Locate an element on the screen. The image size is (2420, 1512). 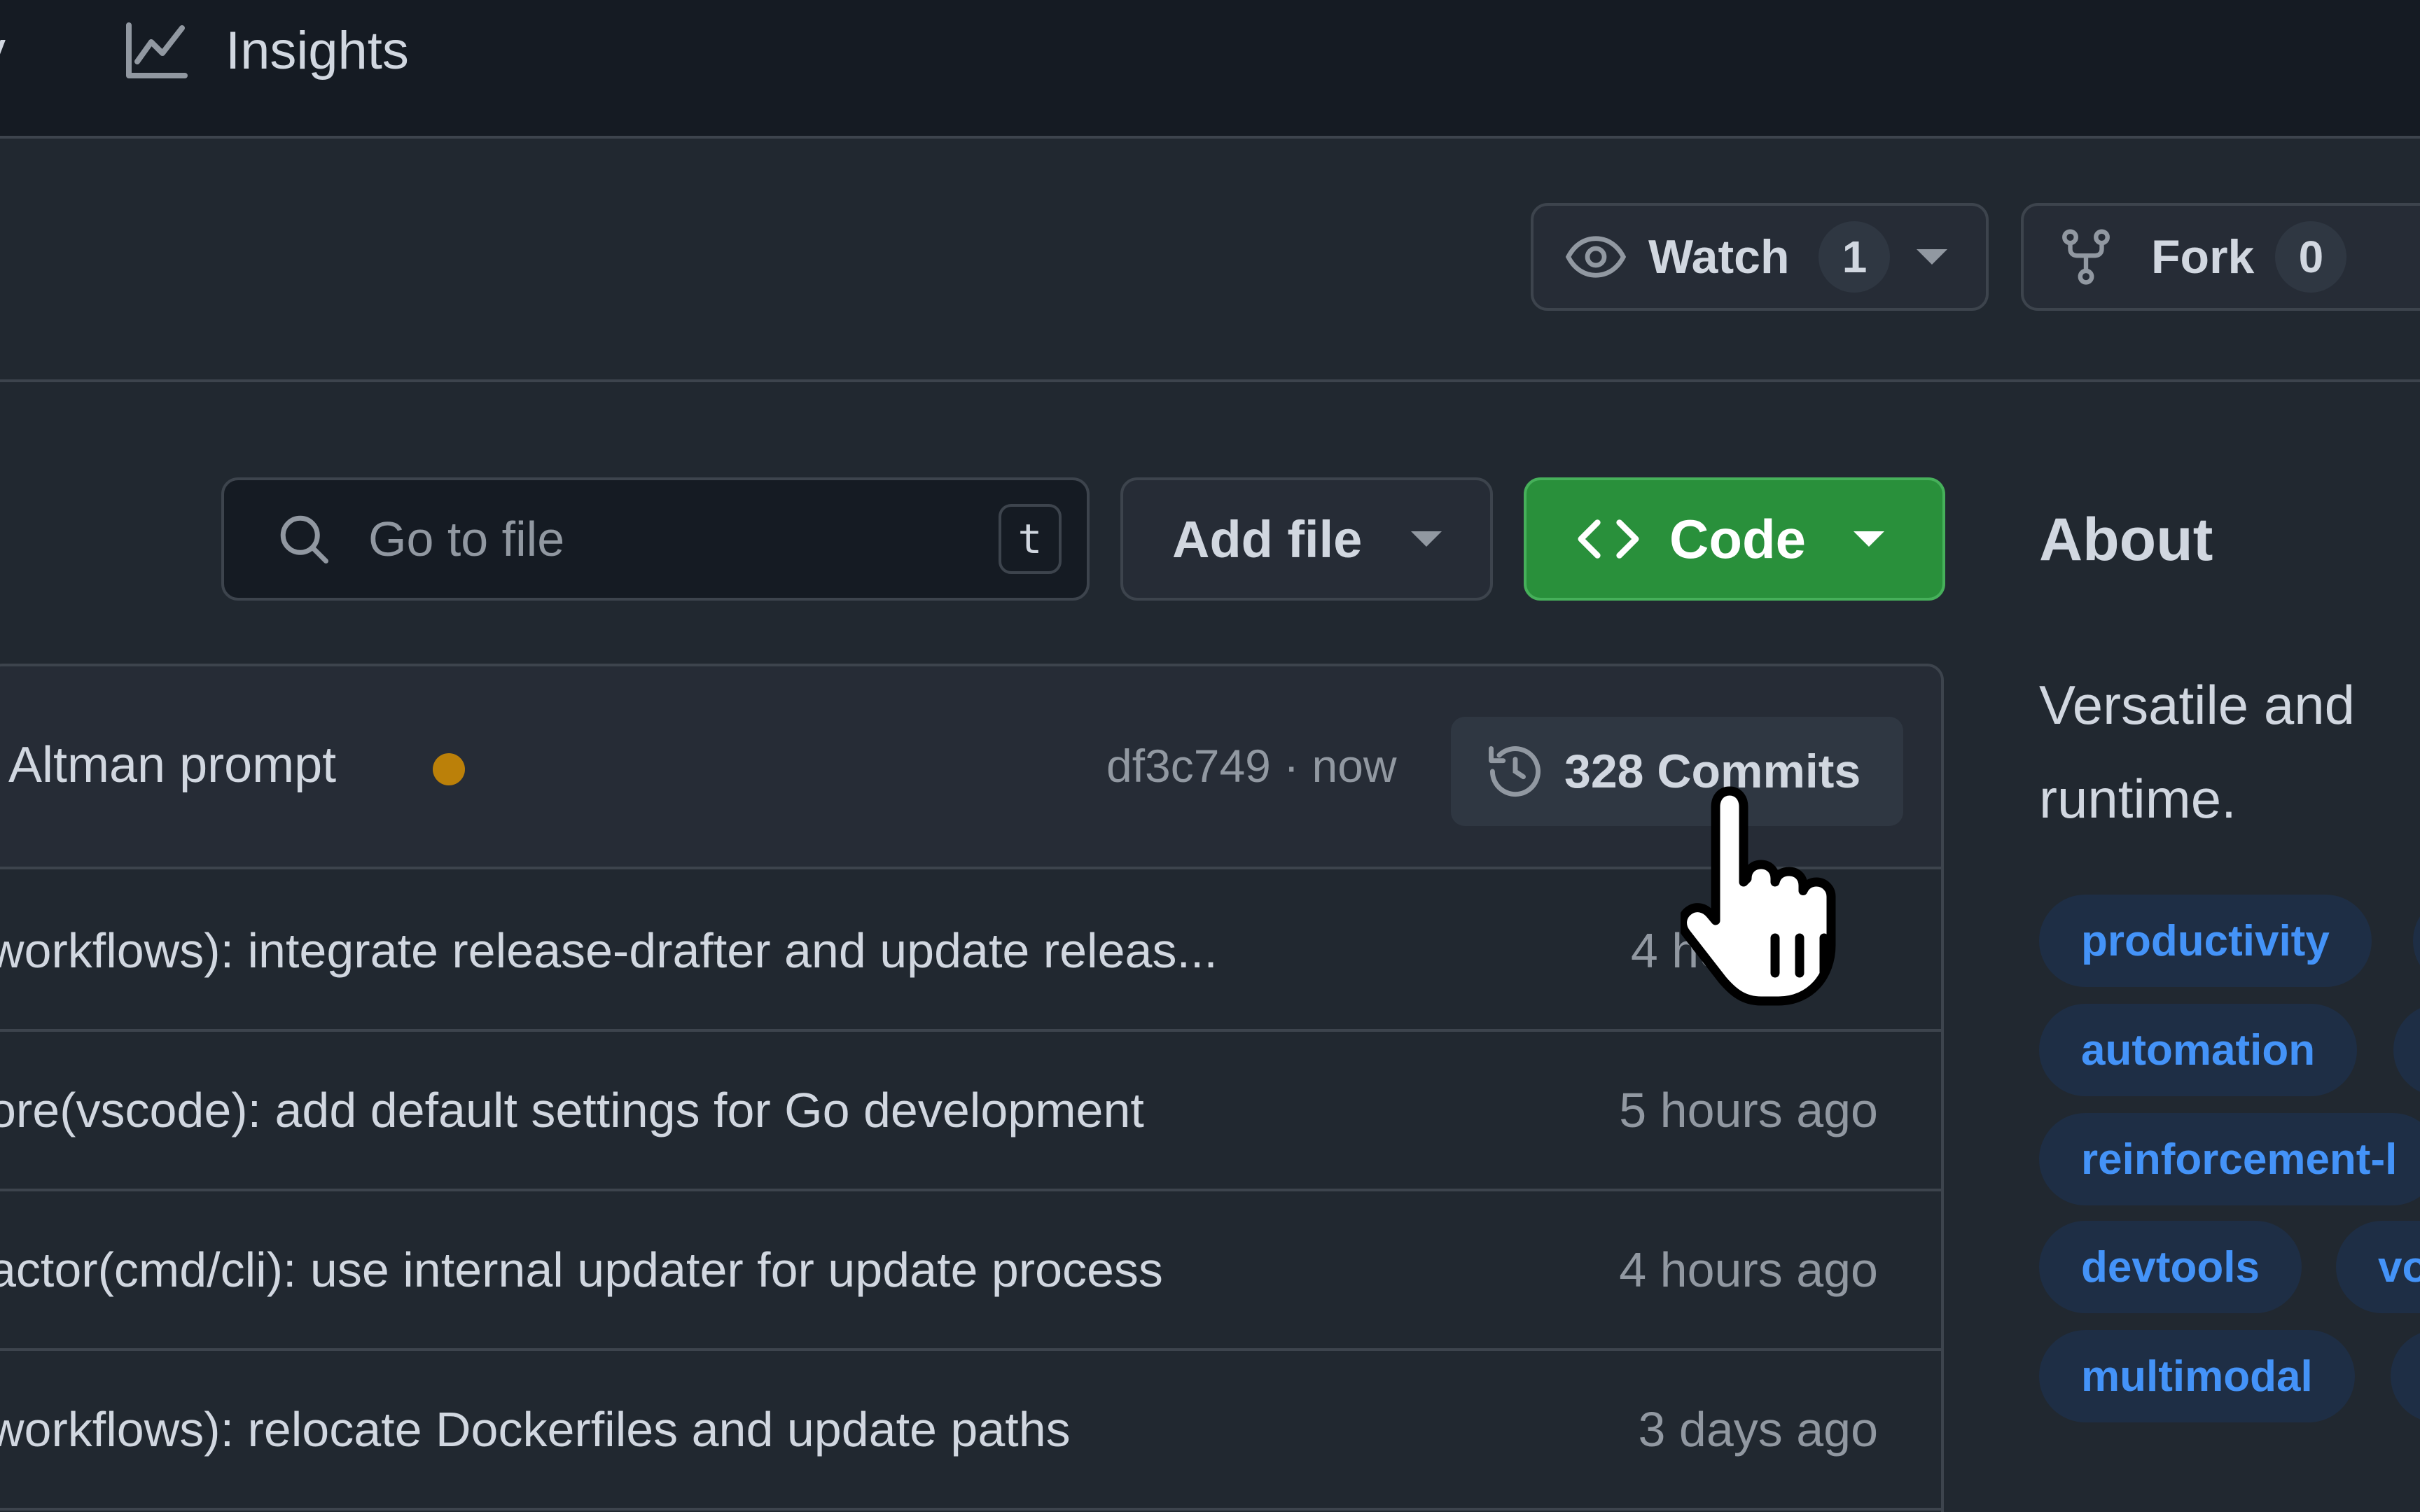
search-icon is located at coordinates (304, 539).